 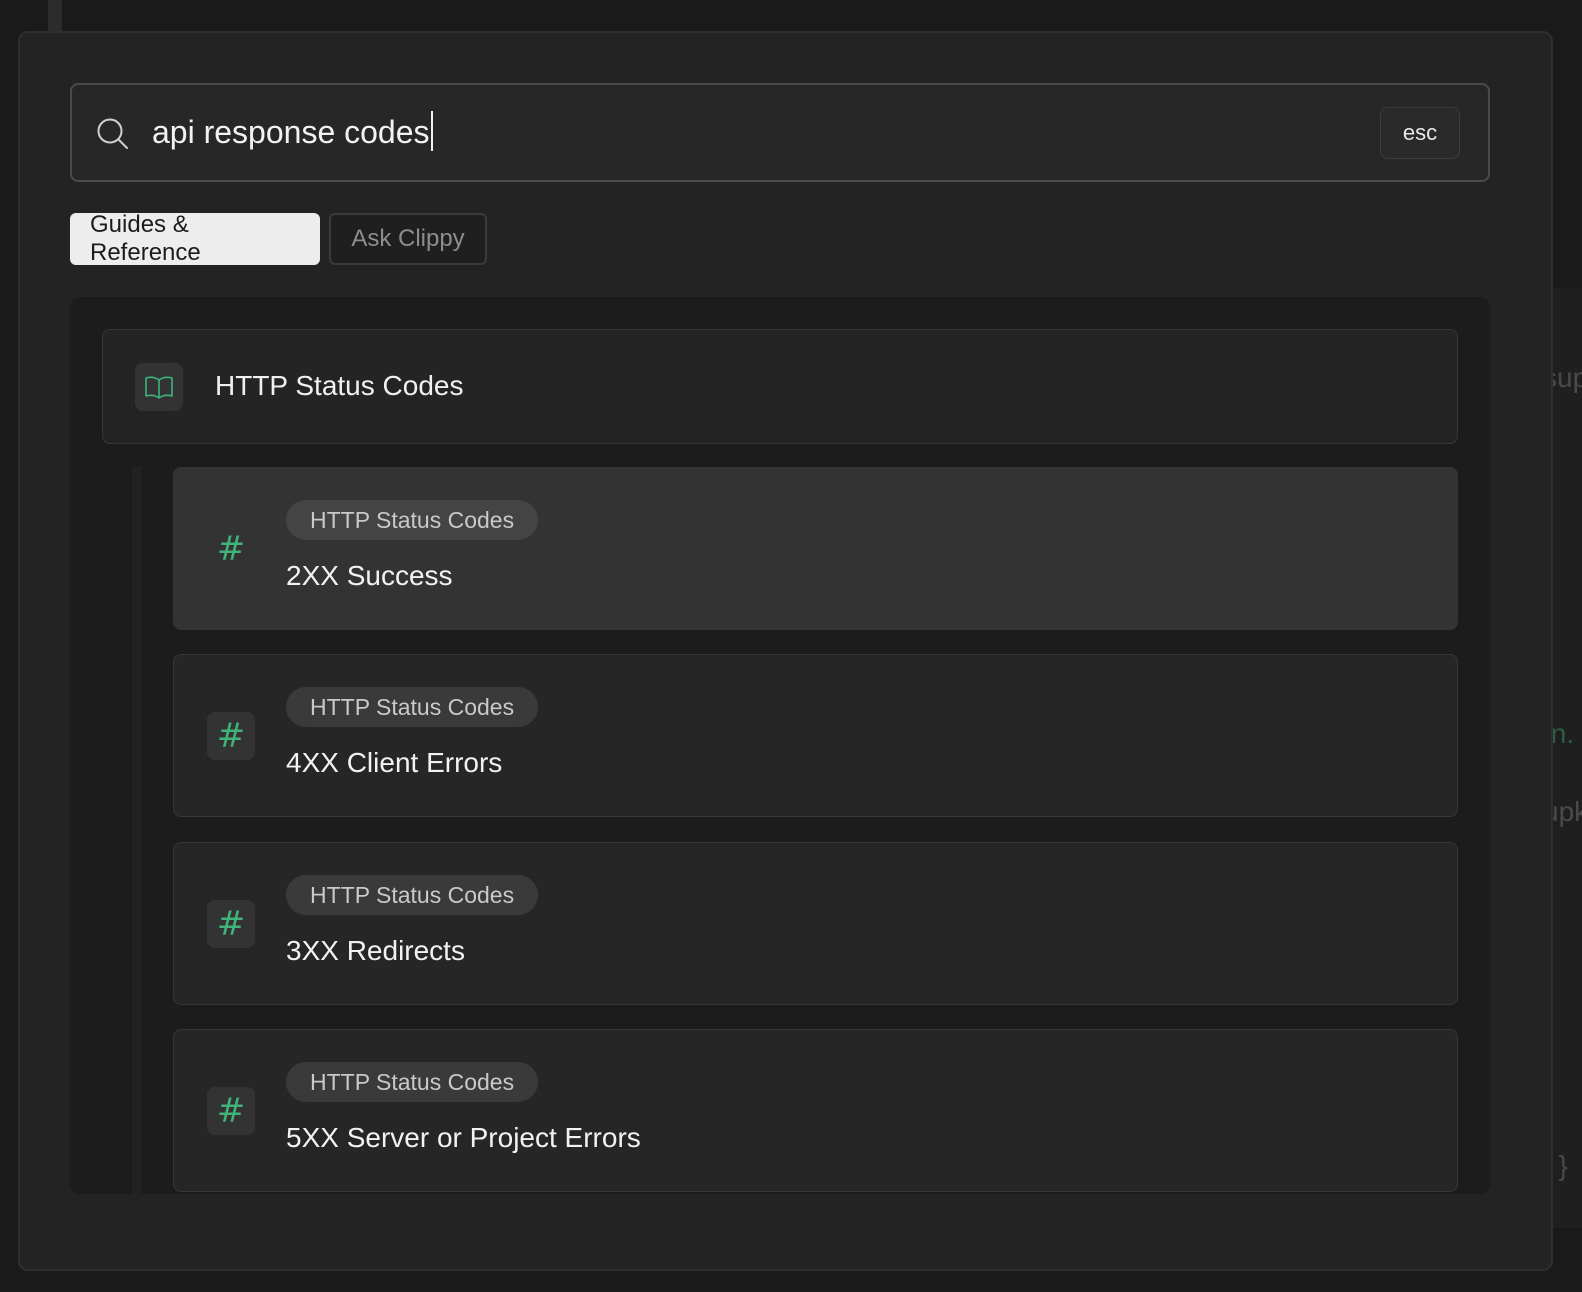 What do you see at coordinates (369, 575) in the screenshot?
I see `result-section-title: 2XX Success` at bounding box center [369, 575].